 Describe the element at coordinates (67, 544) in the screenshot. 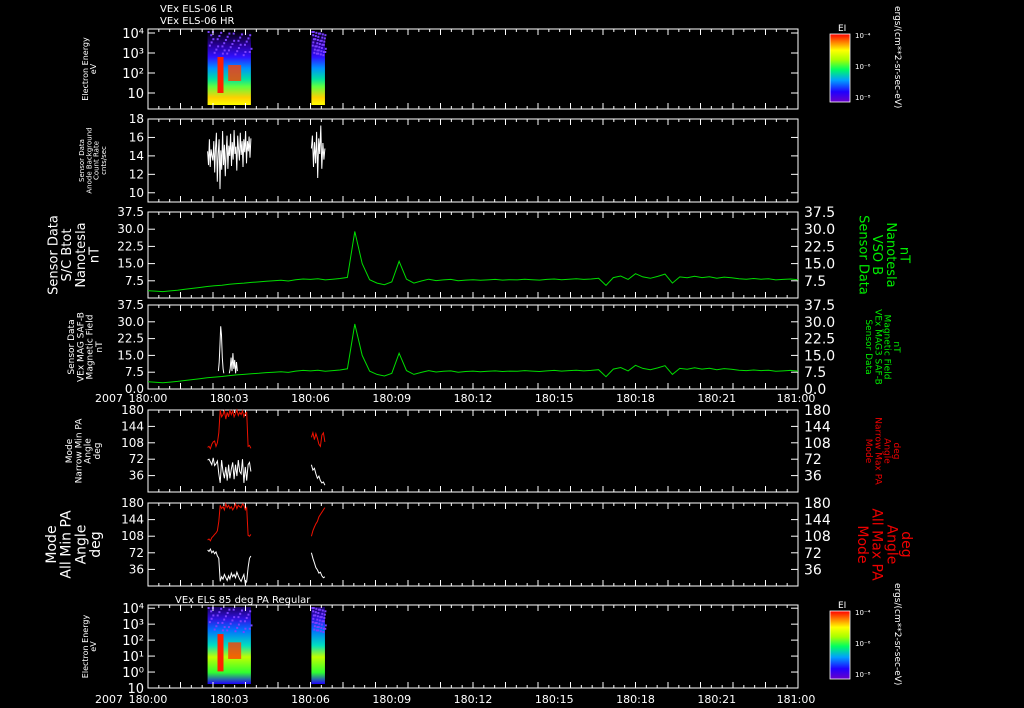

I see `y-axis-label: All Min PA` at that location.